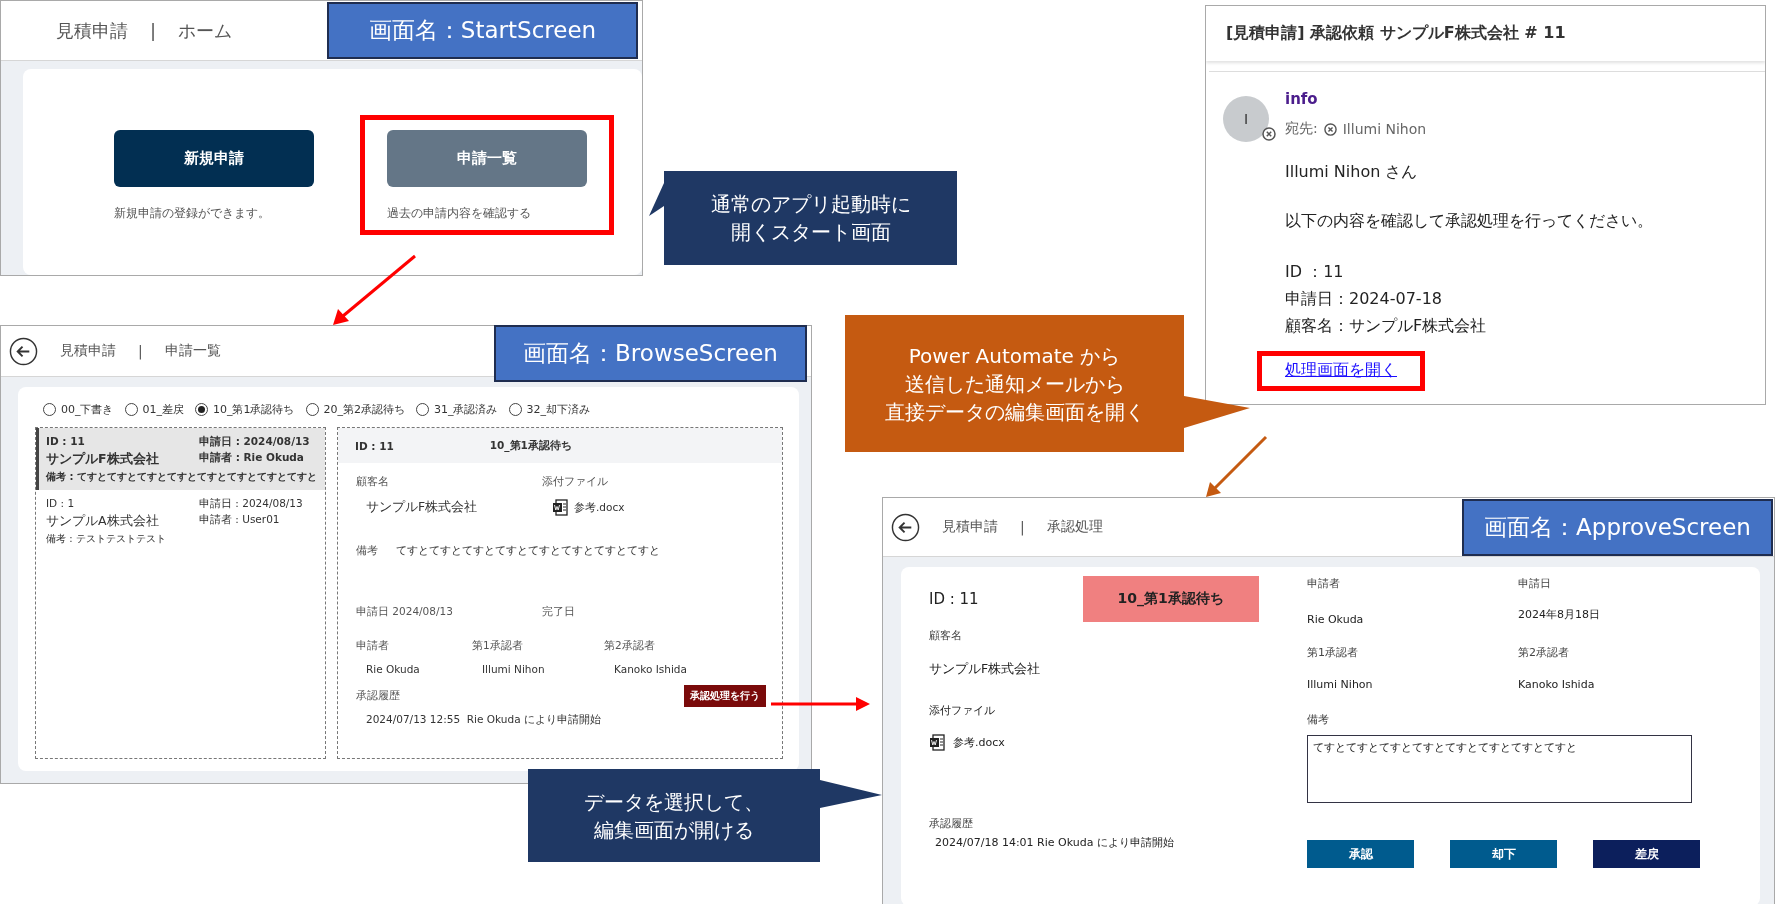 The height and width of the screenshot is (904, 1778). Describe the element at coordinates (1246, 119) in the screenshot. I see `avatar: I` at that location.